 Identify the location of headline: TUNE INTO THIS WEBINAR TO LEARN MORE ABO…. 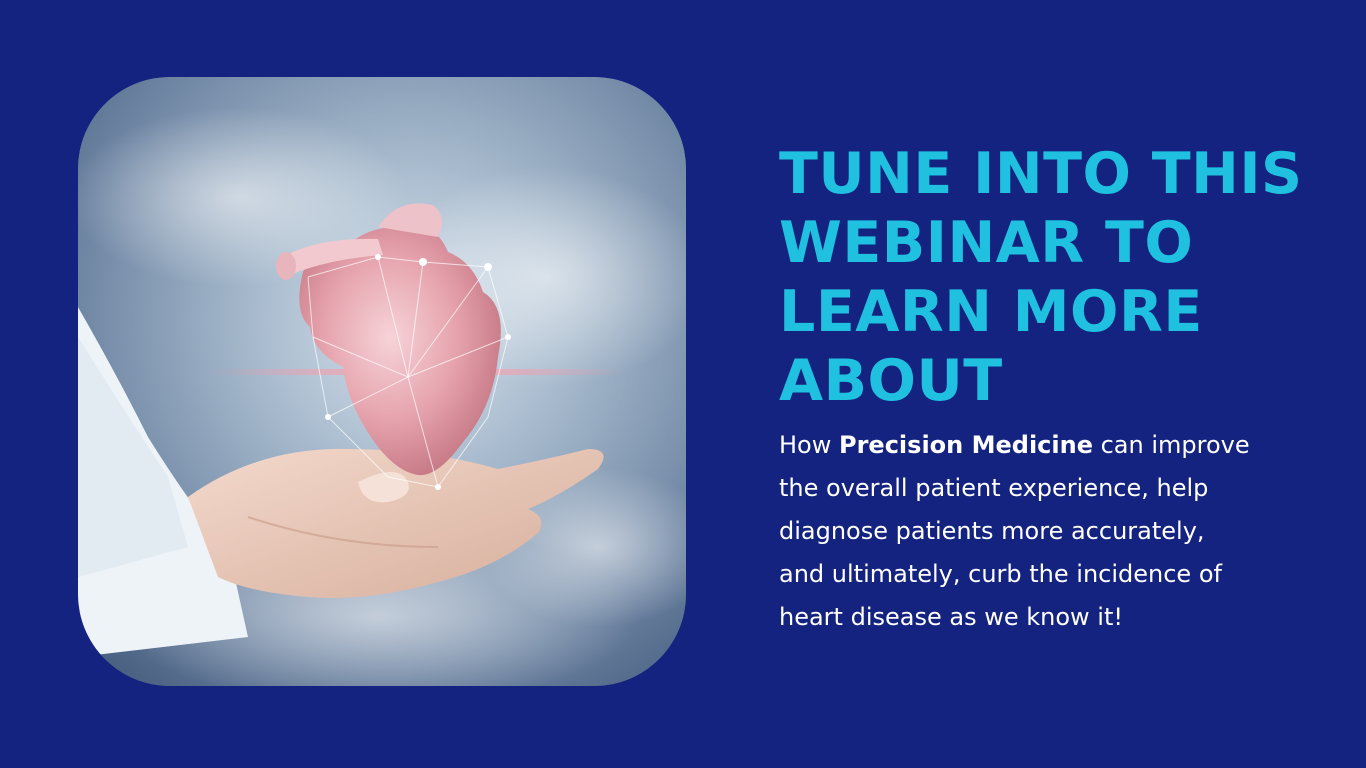
(1059, 278).